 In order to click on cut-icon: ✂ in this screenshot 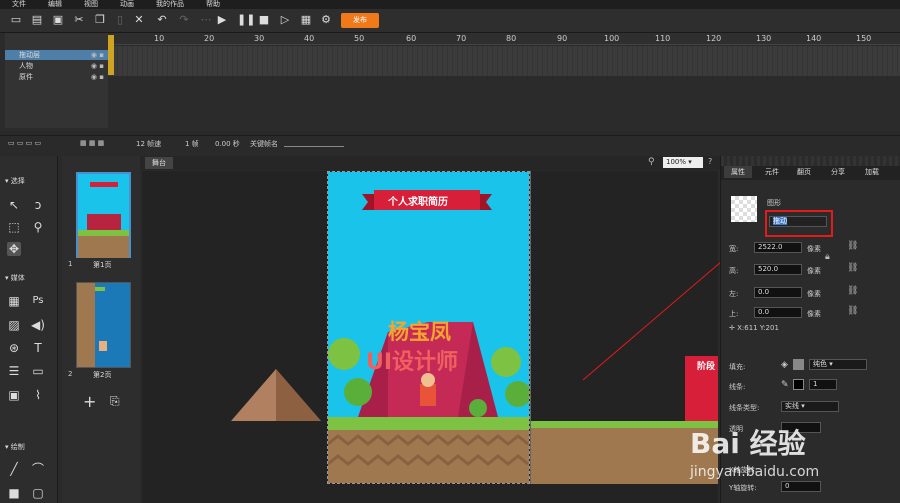, I will do `click(79, 20)`.